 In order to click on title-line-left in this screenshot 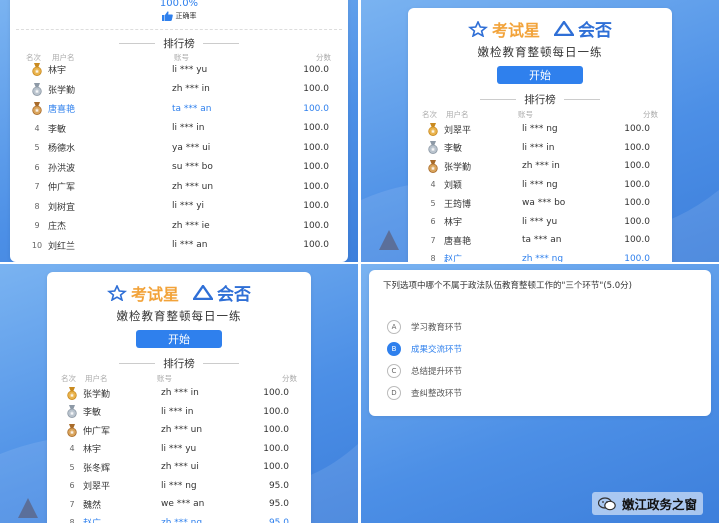, I will do `click(137, 43)`.